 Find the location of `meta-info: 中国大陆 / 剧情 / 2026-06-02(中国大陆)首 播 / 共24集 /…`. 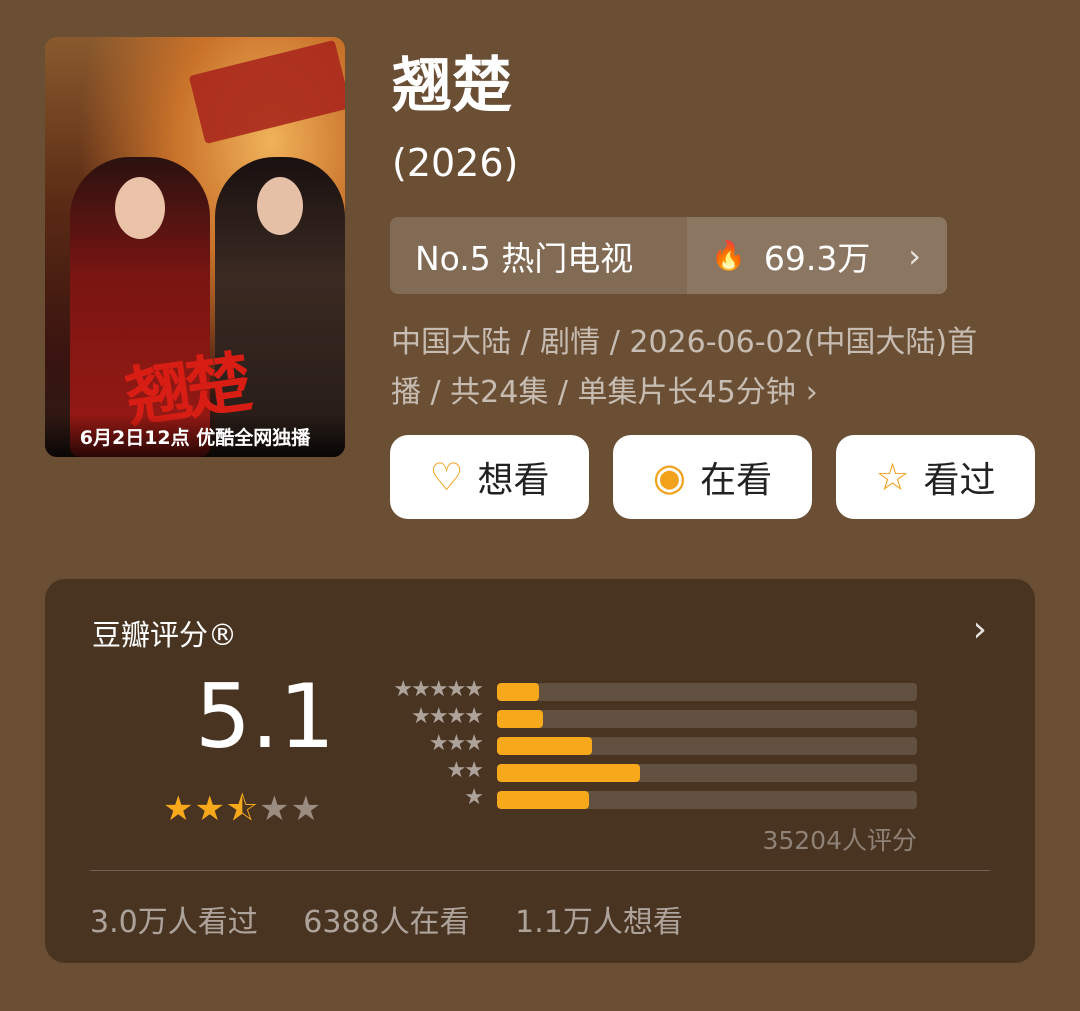

meta-info: 中国大陆 / 剧情 / 2026-06-02(中国大陆)首 播 / 共24集 /… is located at coordinates (716, 368).